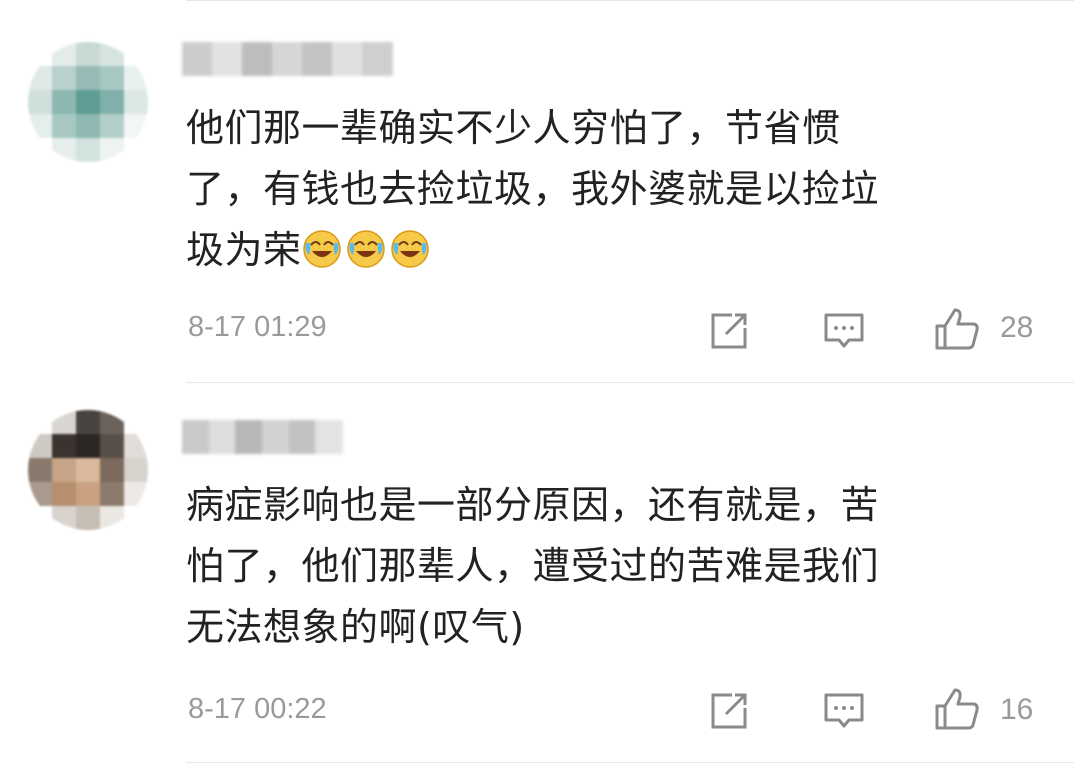  I want to click on comment-text-line: 无法想象的啊(叹气), so click(355, 627).